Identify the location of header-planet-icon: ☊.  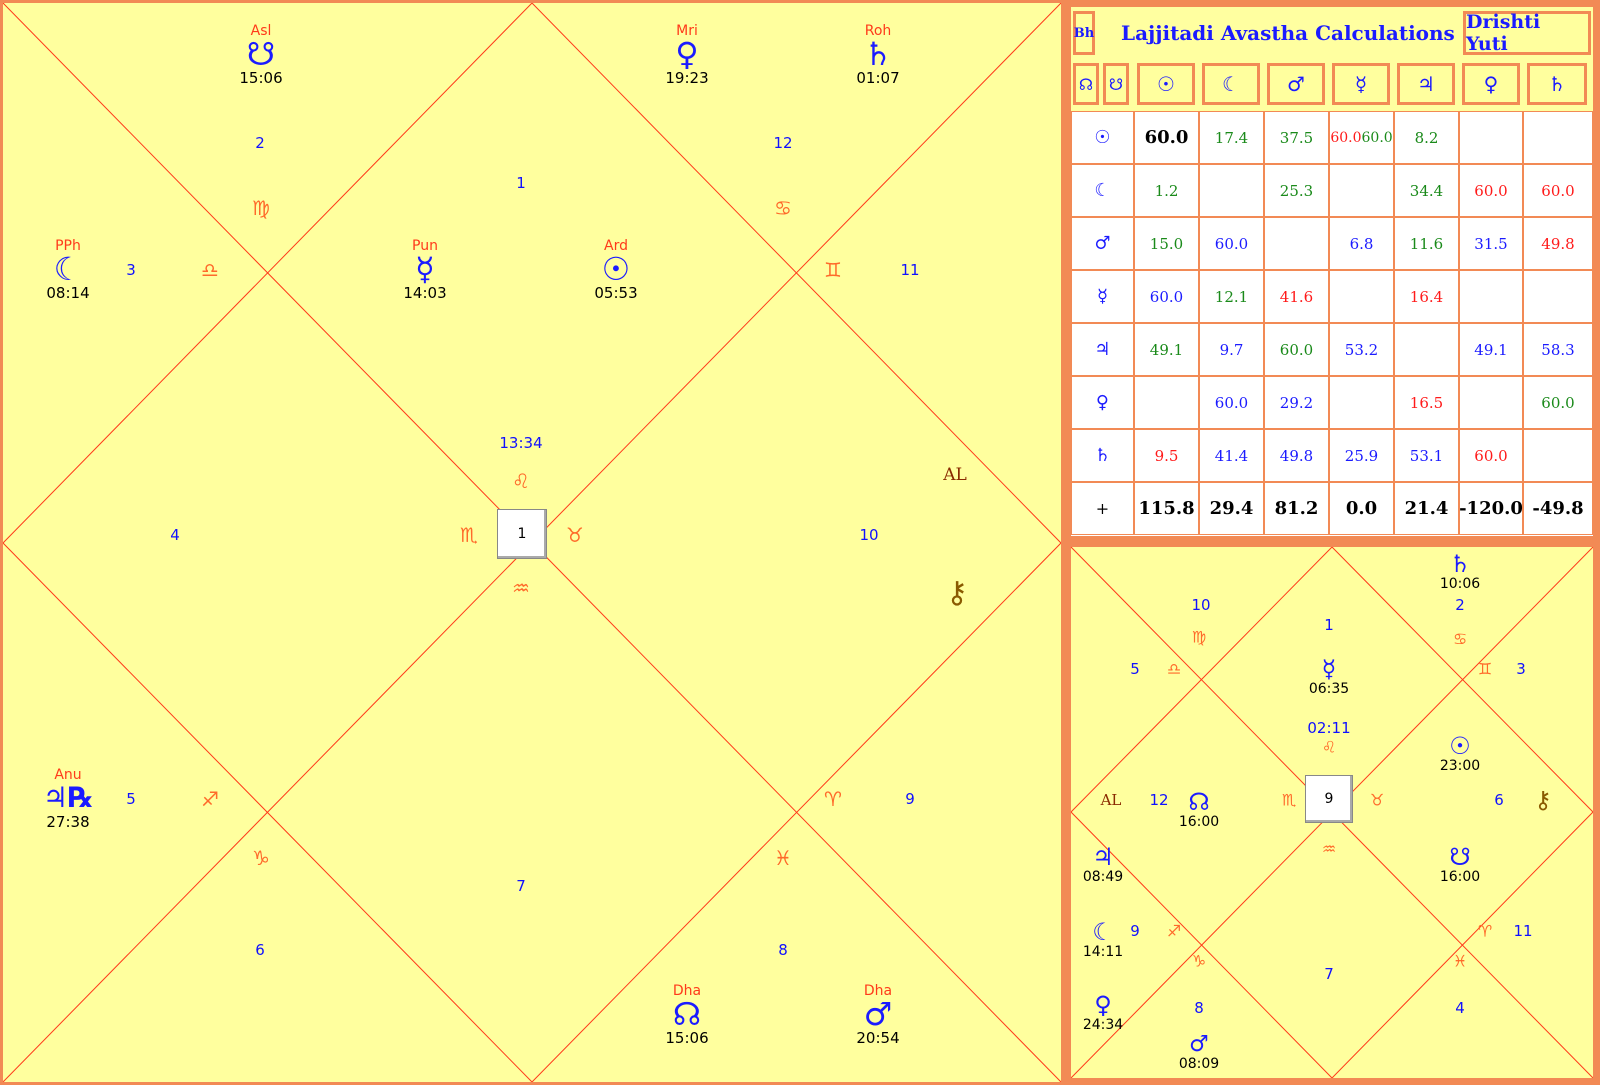
(1086, 84).